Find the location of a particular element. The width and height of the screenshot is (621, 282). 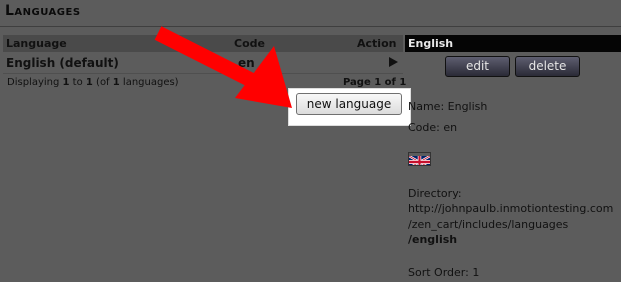

column-header-language: Language is located at coordinates (36, 43).